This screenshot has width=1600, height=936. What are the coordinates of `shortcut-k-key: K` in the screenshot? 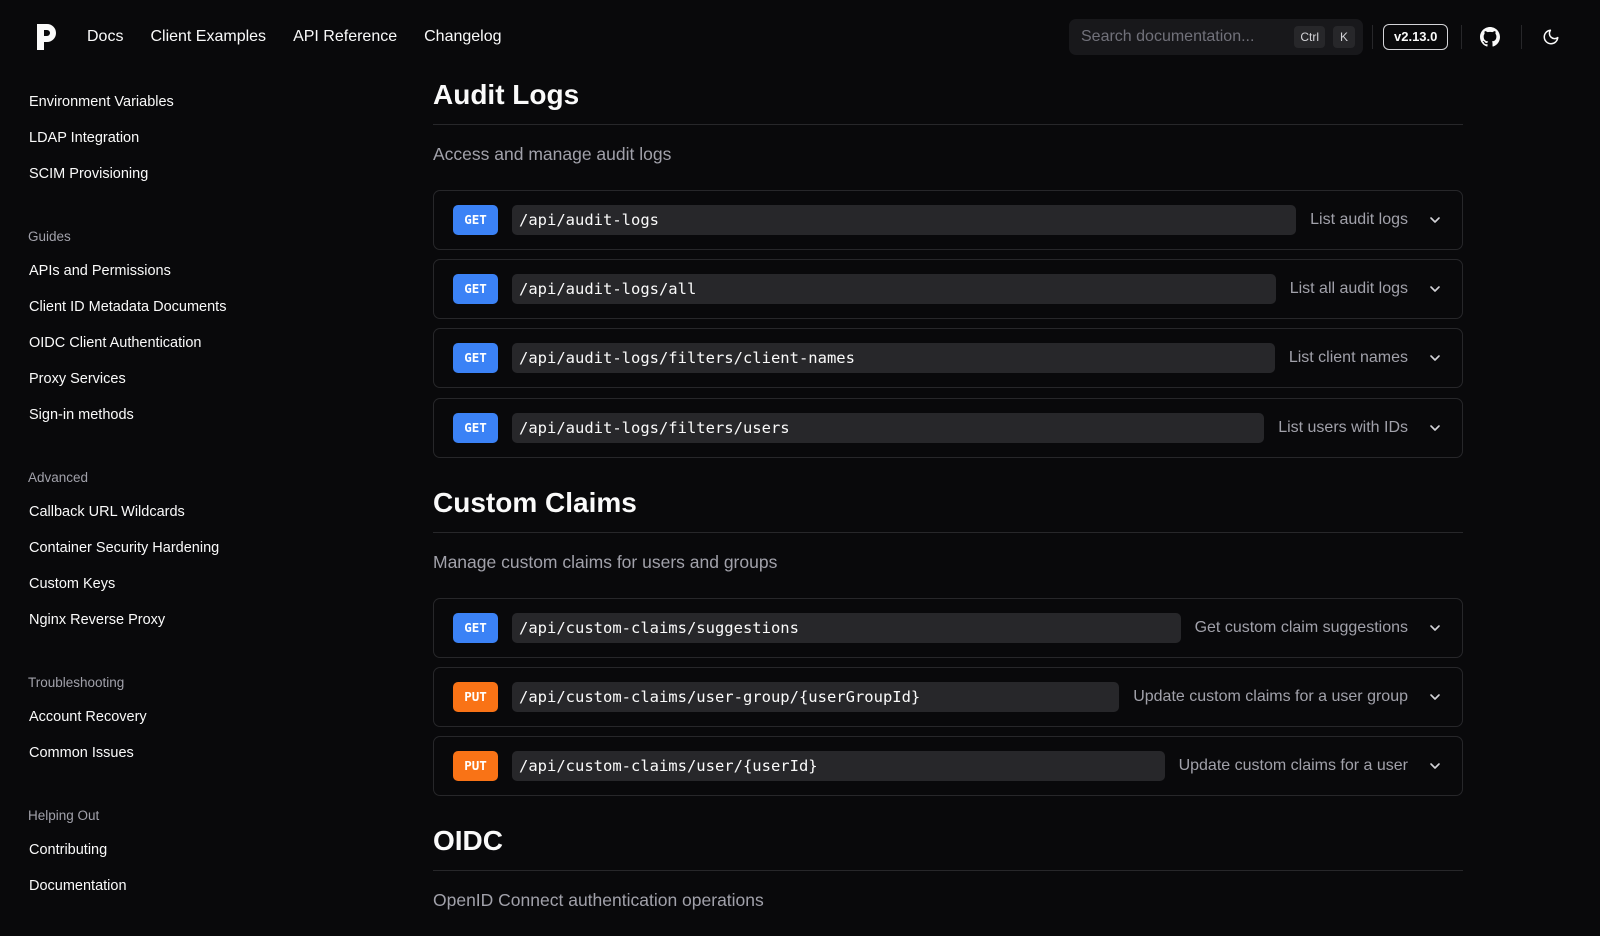 It's located at (1344, 37).